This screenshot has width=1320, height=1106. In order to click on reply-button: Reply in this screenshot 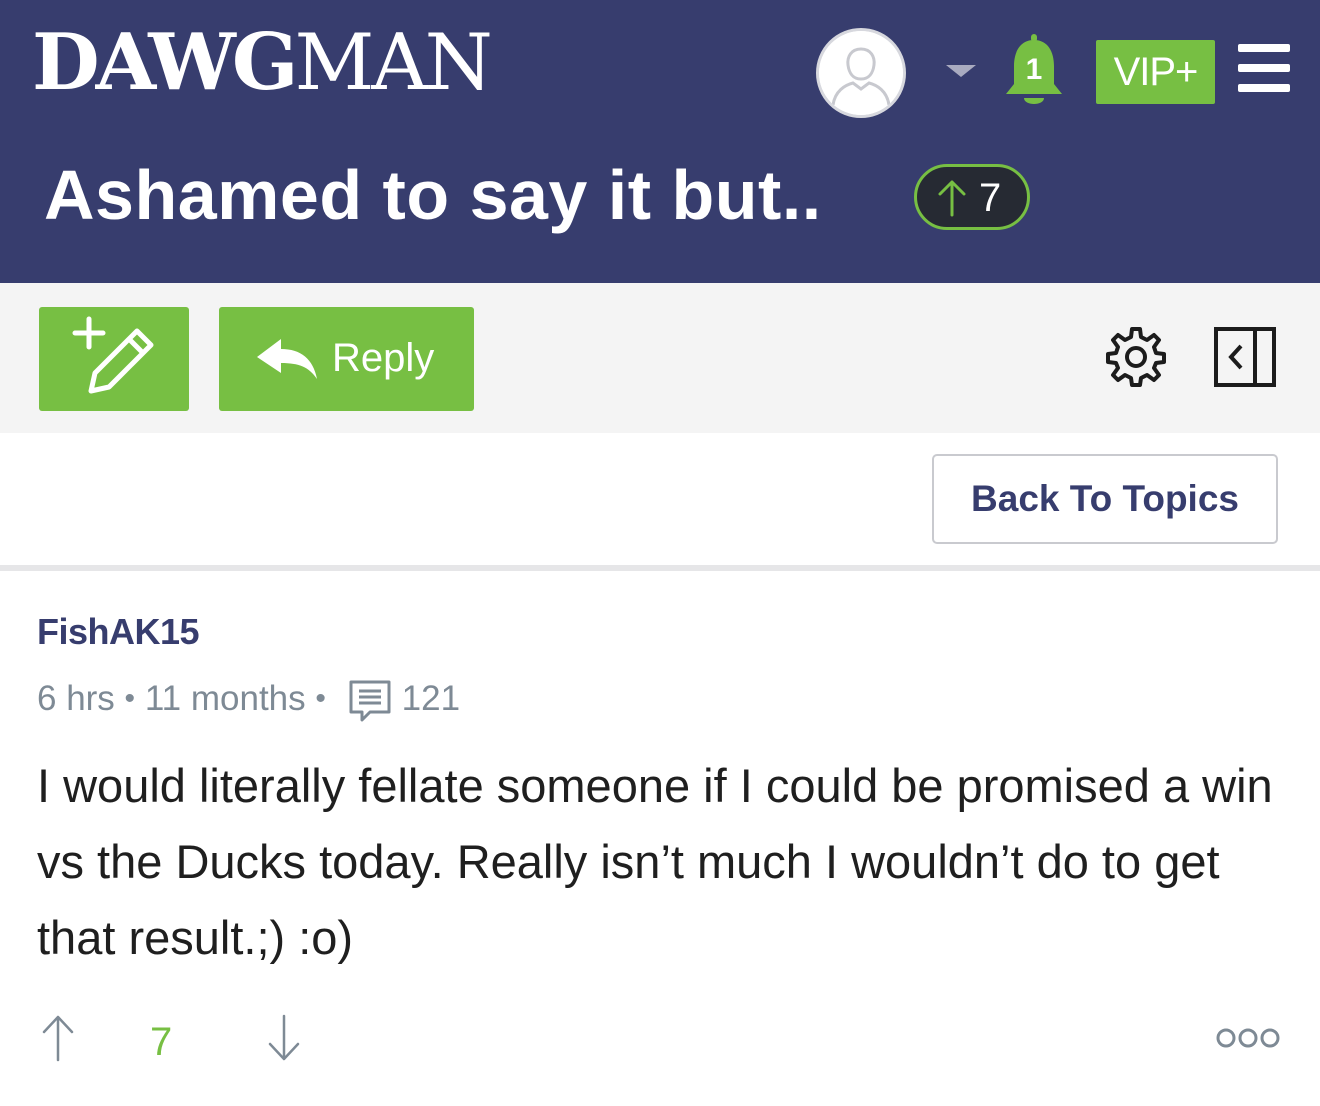, I will do `click(346, 359)`.